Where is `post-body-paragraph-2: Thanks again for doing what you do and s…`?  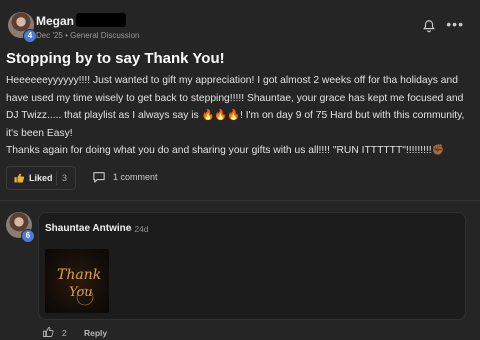 post-body-paragraph-2: Thanks again for doing what you do and s… is located at coordinates (225, 150).